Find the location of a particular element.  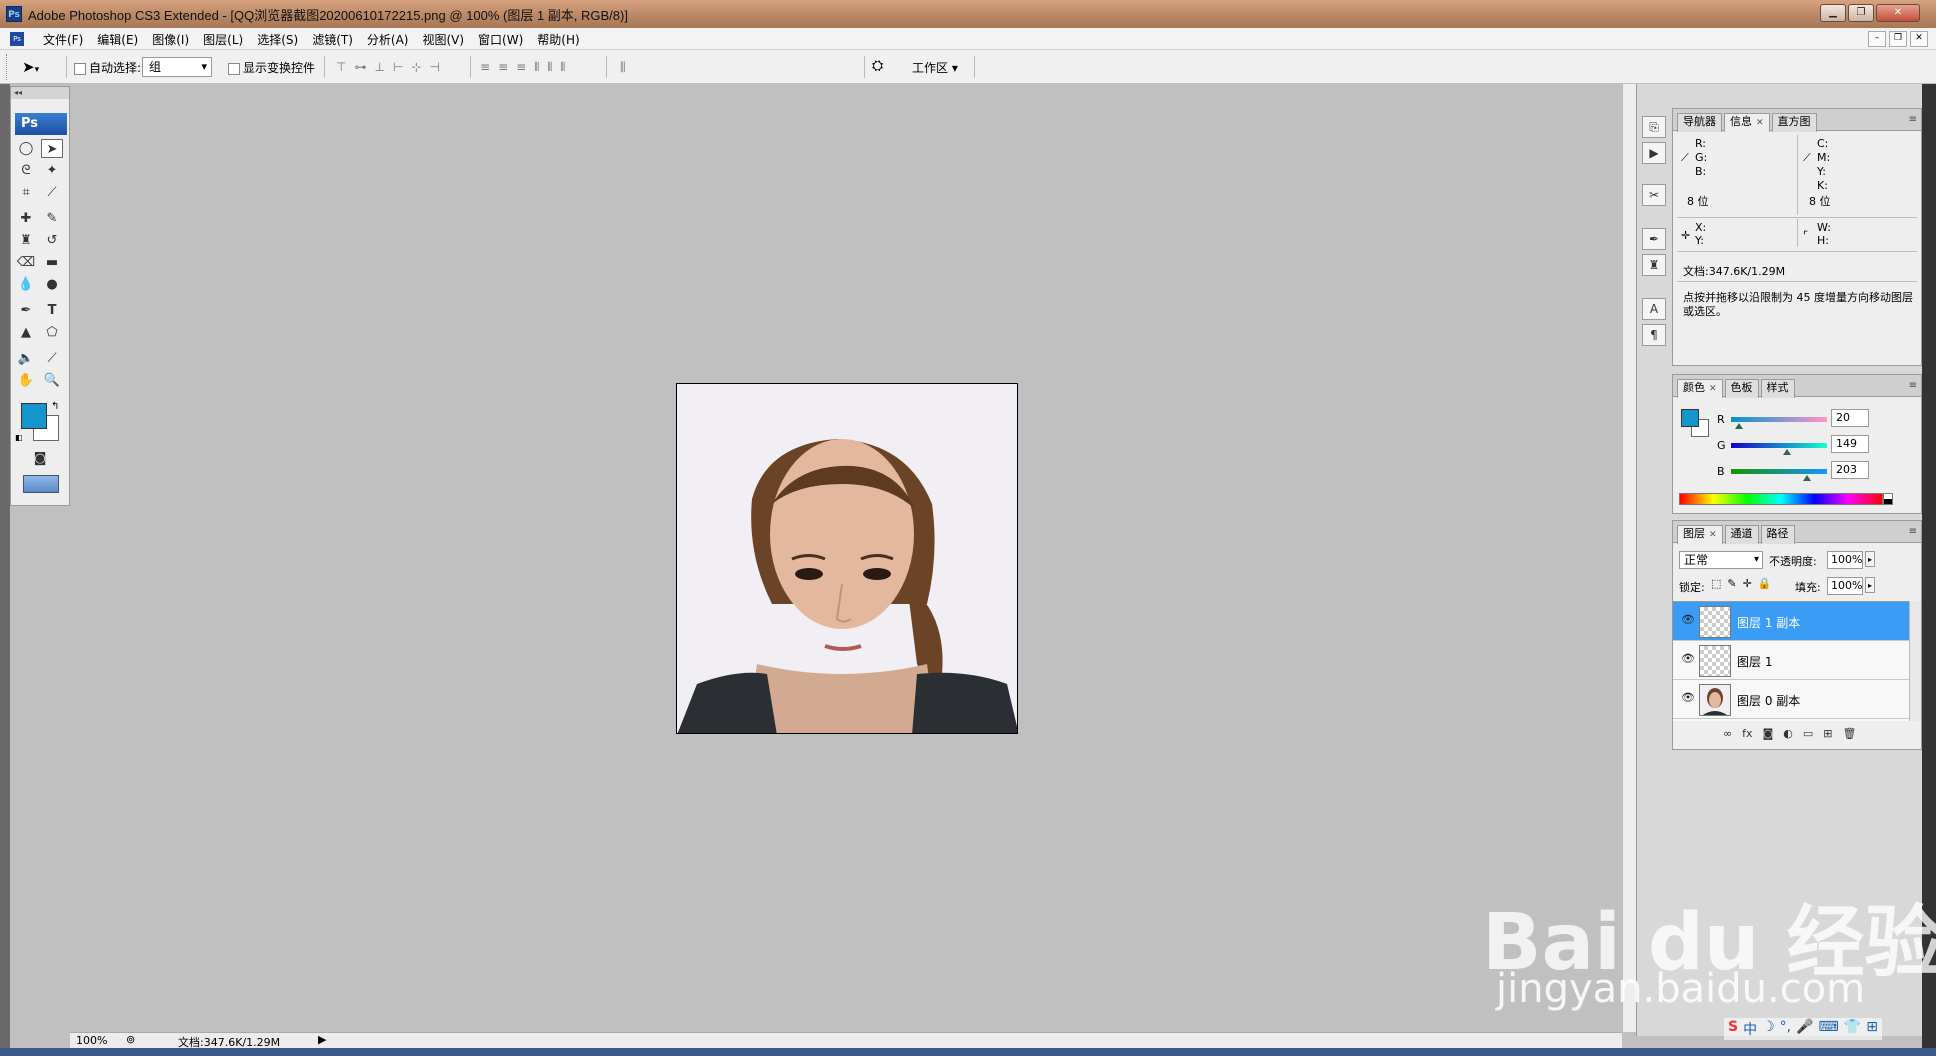

blend-mode-dropdown: 正常 ▾ is located at coordinates (1721, 560).